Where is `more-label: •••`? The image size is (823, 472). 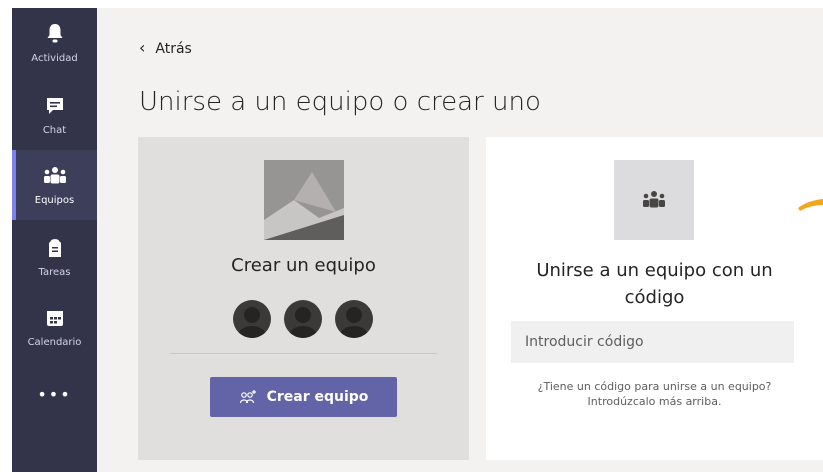
more-label: ••• is located at coordinates (54, 394).